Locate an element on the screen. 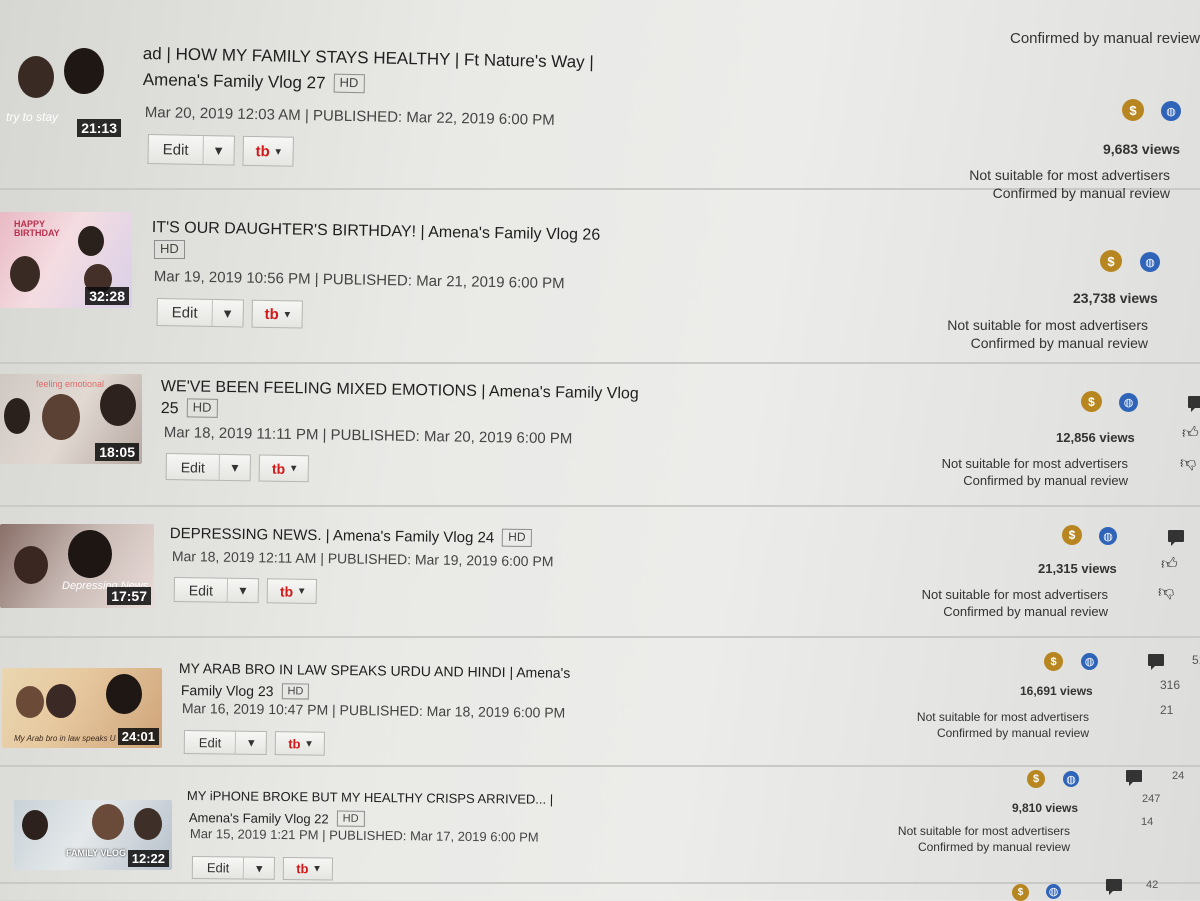  like-count-value: 247 is located at coordinates (1151, 799).